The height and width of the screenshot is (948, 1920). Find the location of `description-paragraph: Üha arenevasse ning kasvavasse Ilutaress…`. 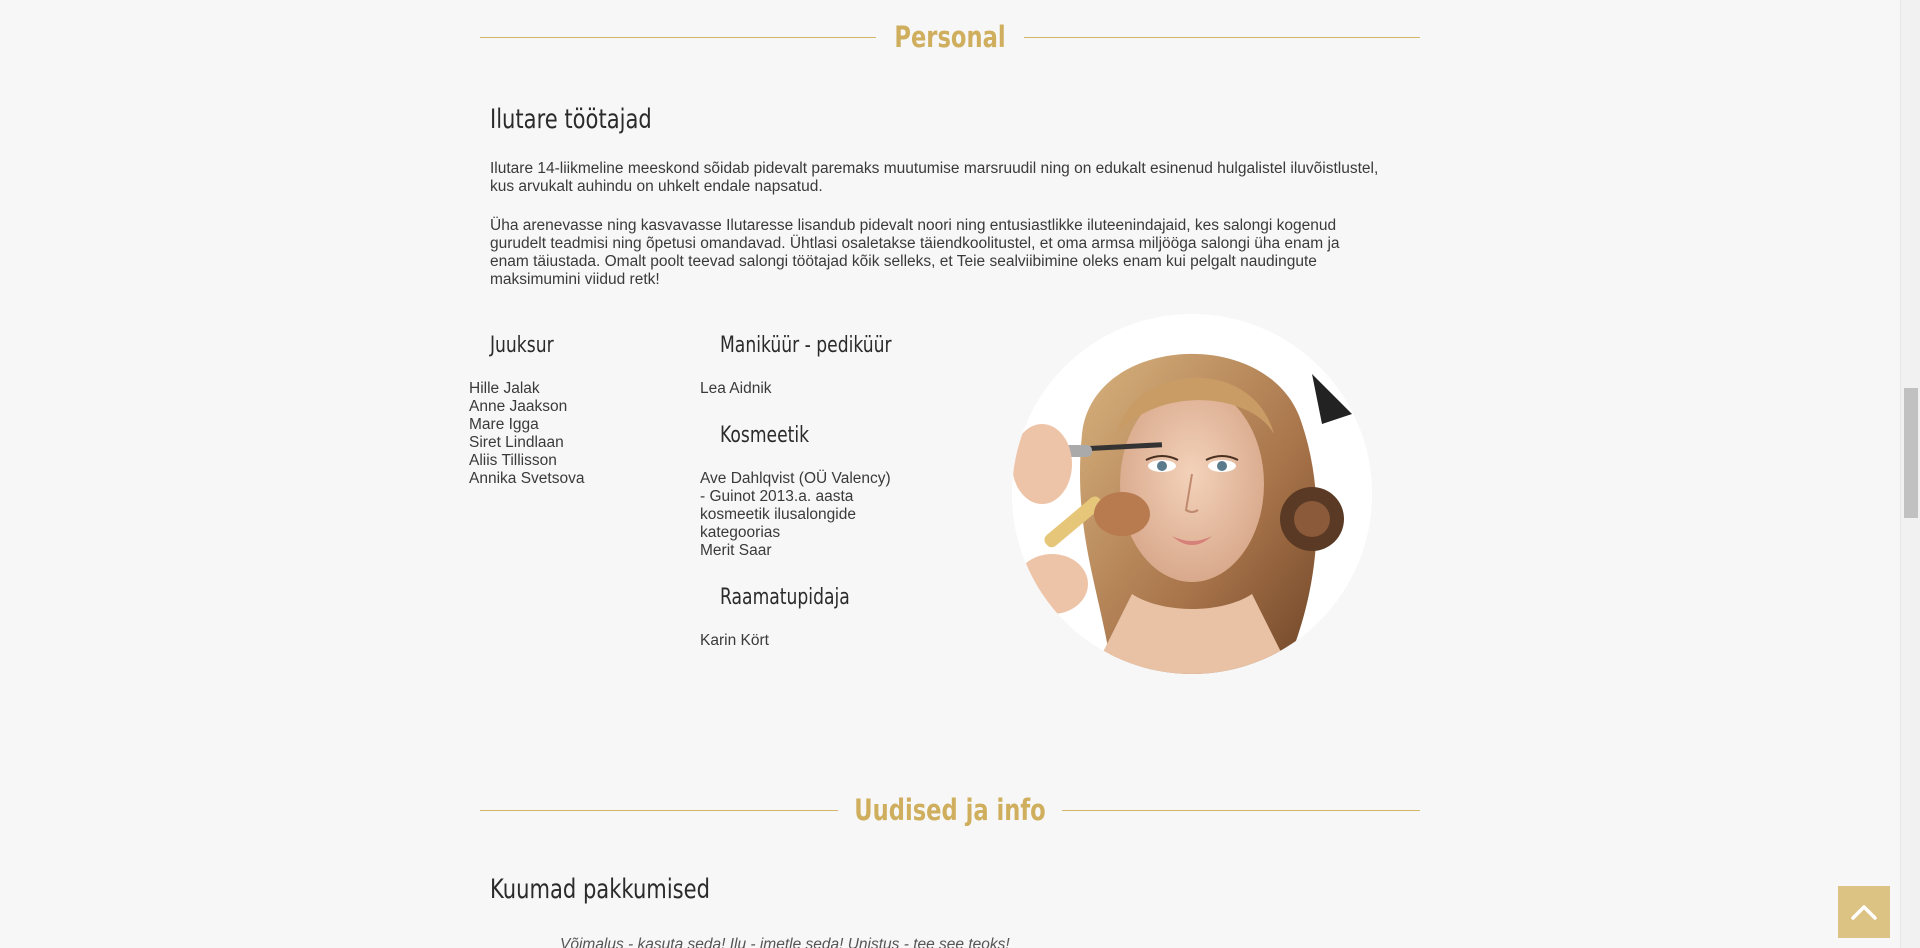

description-paragraph: Üha arenevasse ning kasvavasse Ilutaress… is located at coordinates (915, 252).